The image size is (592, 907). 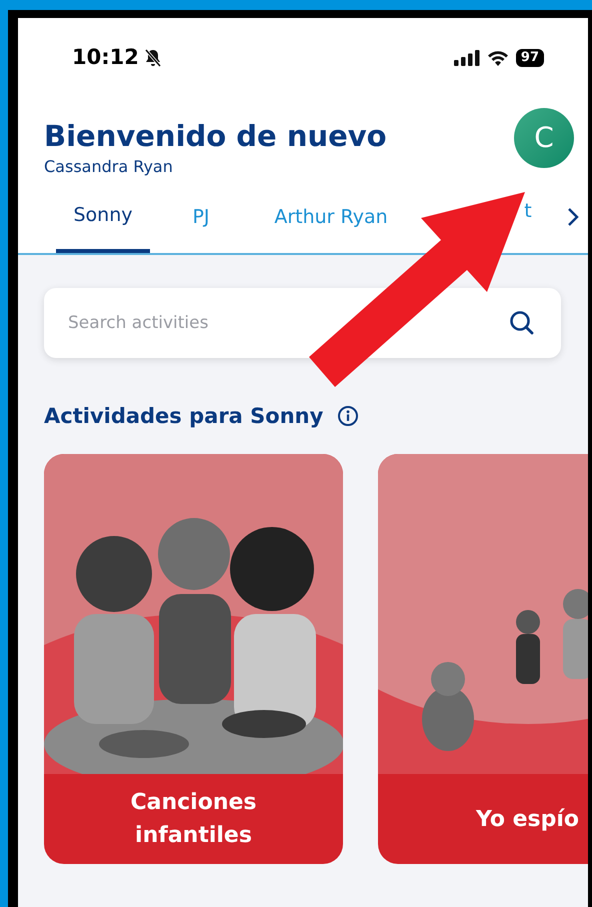 What do you see at coordinates (544, 138) in the screenshot?
I see `avatar-button: C` at bounding box center [544, 138].